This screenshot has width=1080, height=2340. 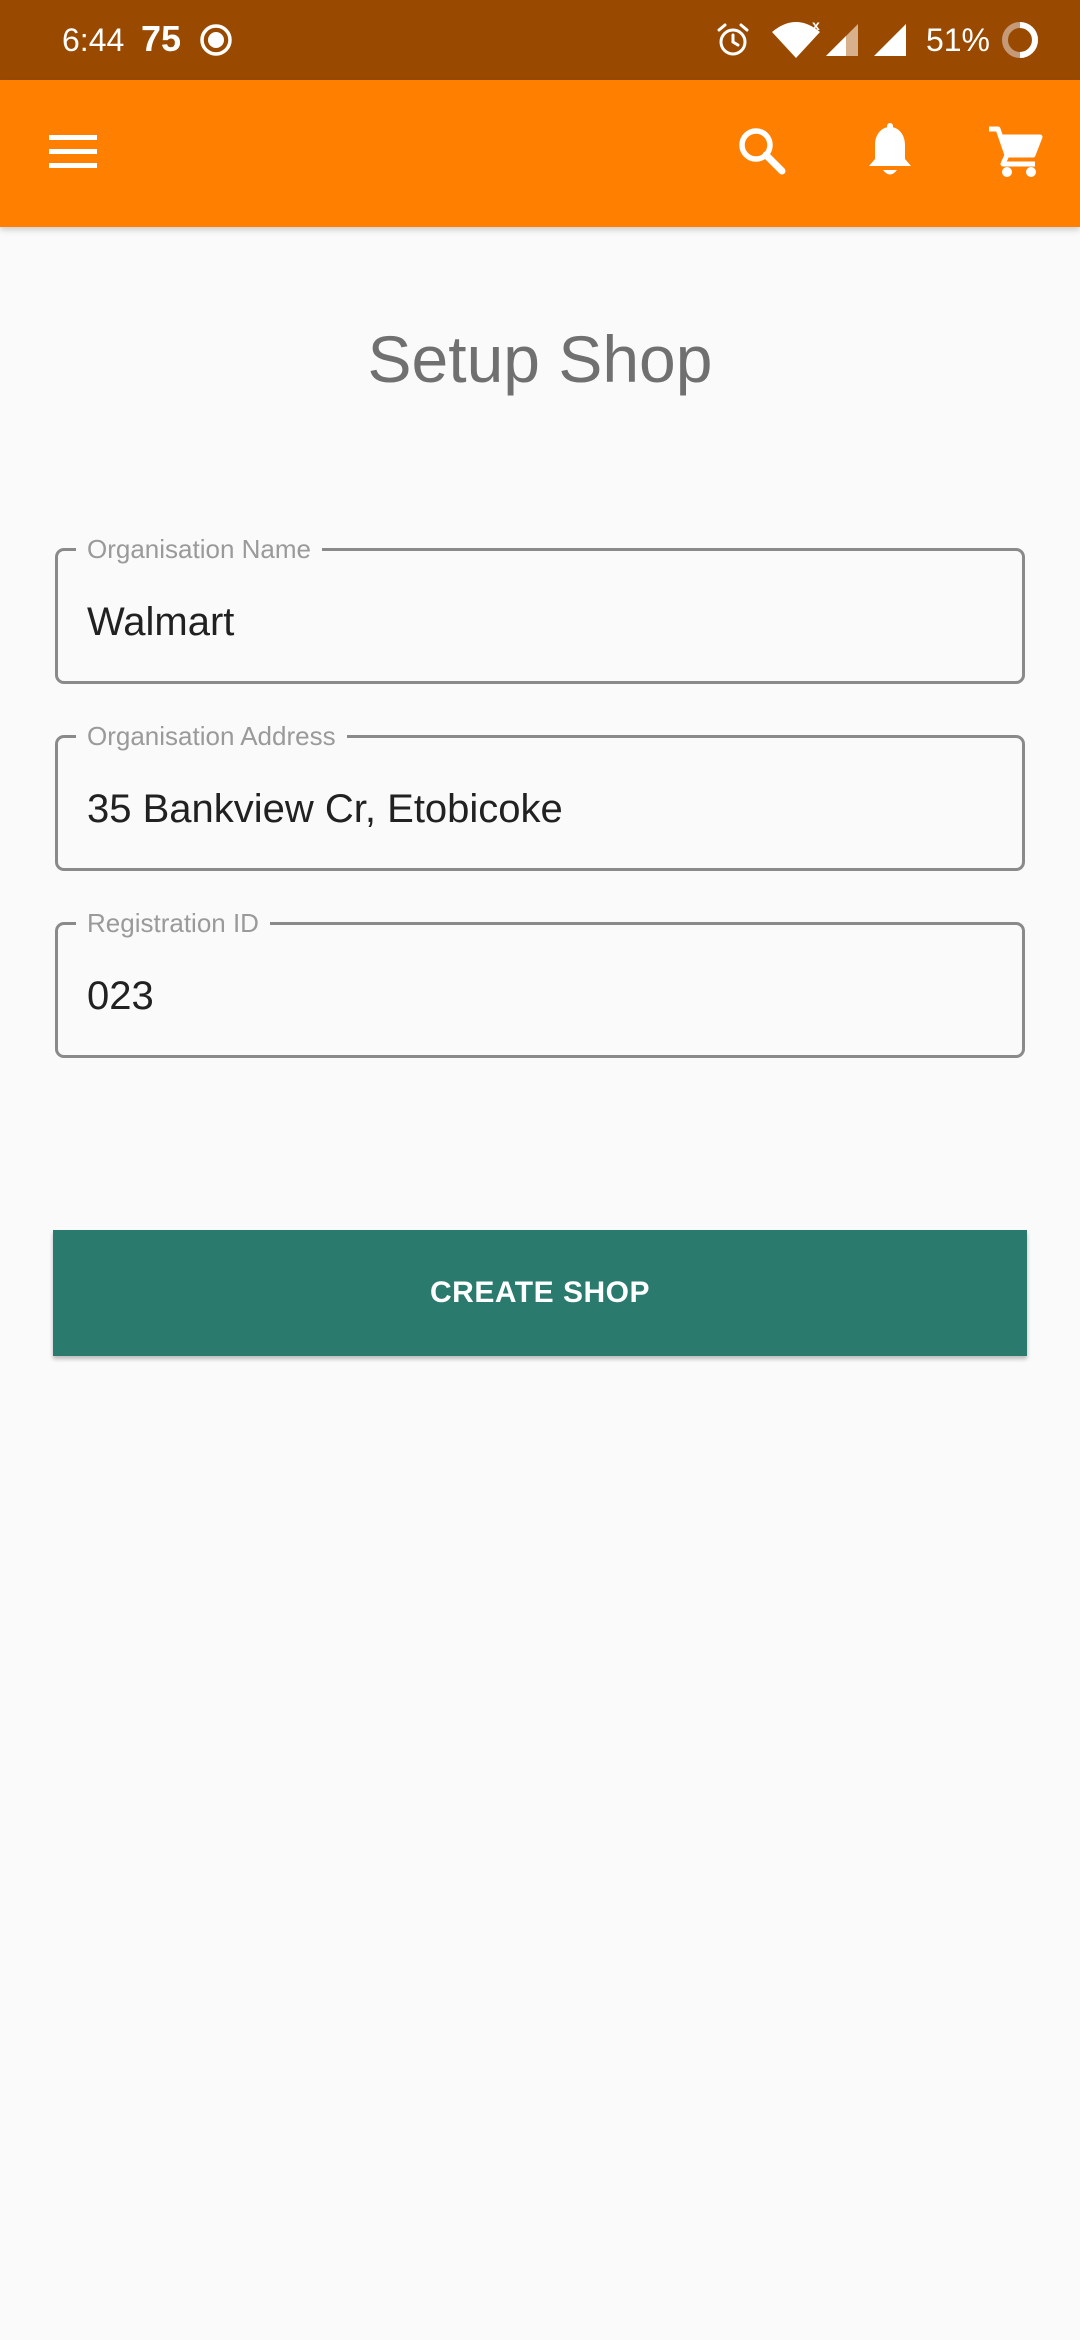 I want to click on menu-icon, so click(x=73, y=153).